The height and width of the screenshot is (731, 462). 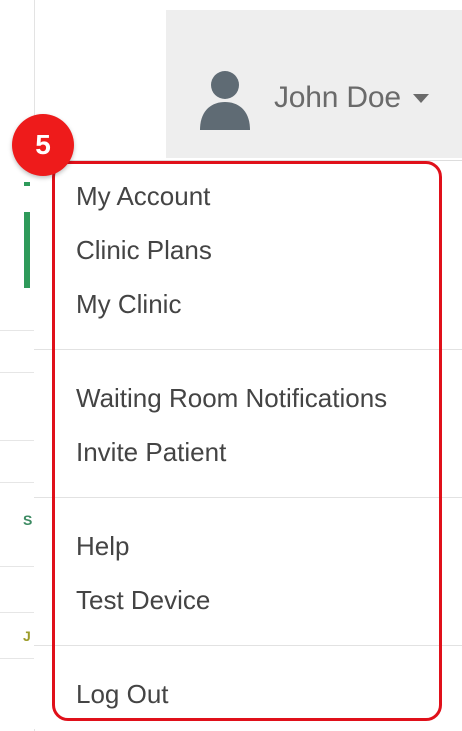 I want to click on background-page, so click(x=17, y=365).